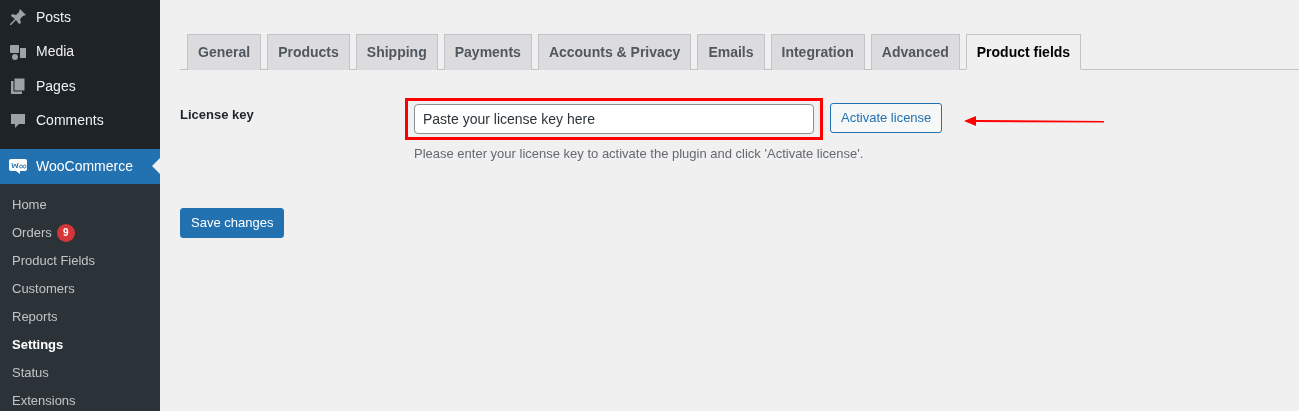 The width and height of the screenshot is (1299, 411). Describe the element at coordinates (224, 52) in the screenshot. I see `tab: General` at that location.